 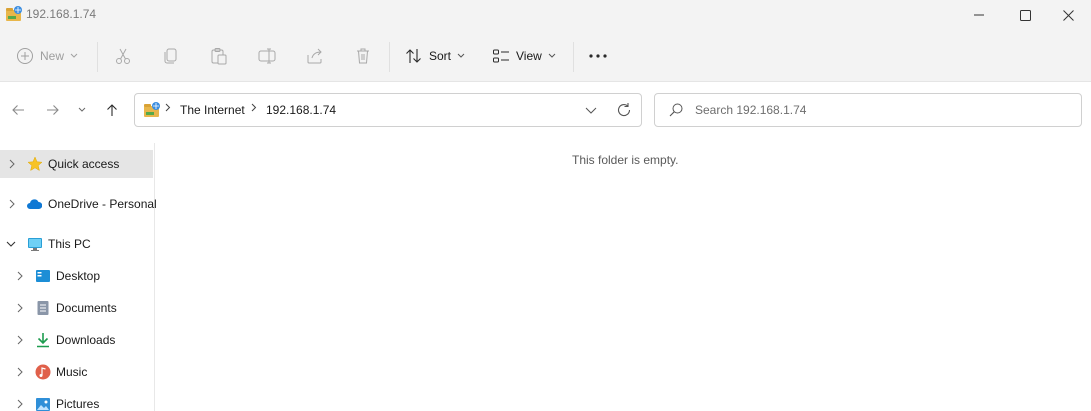 What do you see at coordinates (388, 110) in the screenshot?
I see `address-bar: The Internet 192.168.1.74` at bounding box center [388, 110].